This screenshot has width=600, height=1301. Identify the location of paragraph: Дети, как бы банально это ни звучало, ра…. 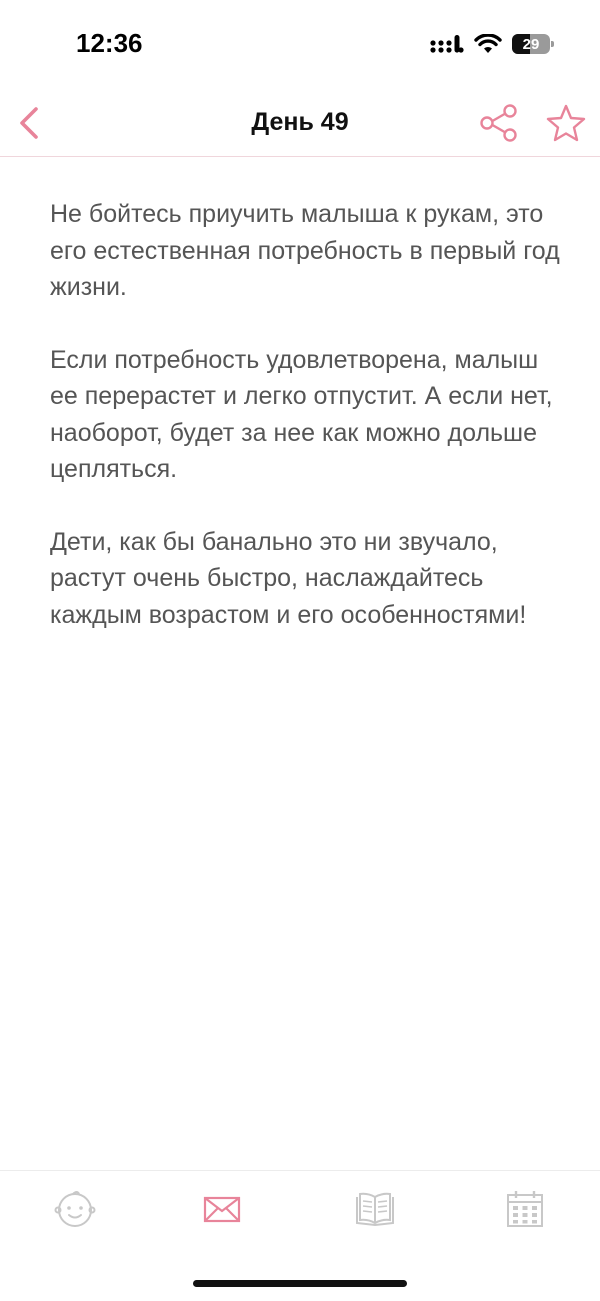
(288, 578).